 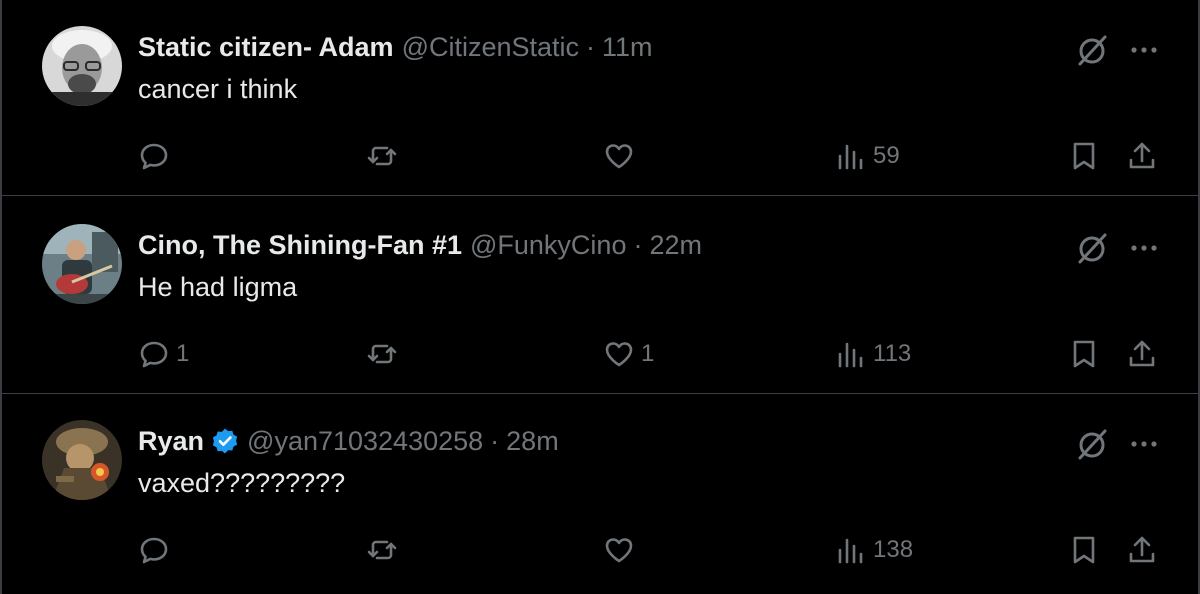 I want to click on like-button: 1, so click(x=628, y=354).